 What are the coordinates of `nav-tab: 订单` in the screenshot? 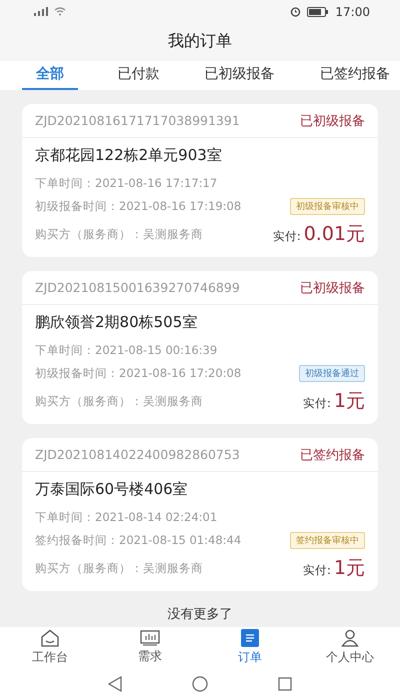 It's located at (250, 647).